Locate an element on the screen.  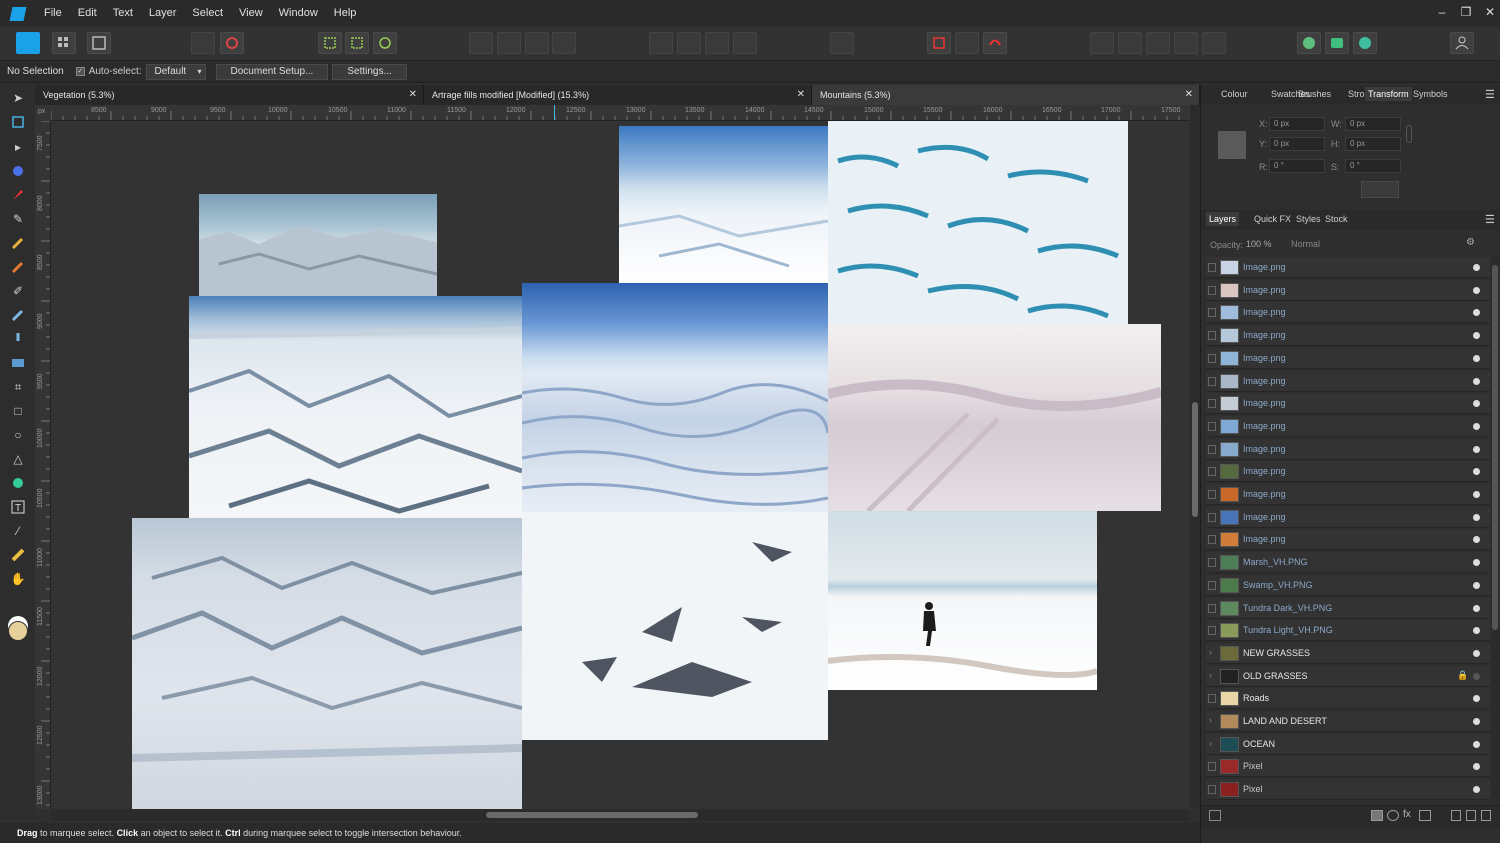
corner-tool-icon is located at coordinates (18, 171).